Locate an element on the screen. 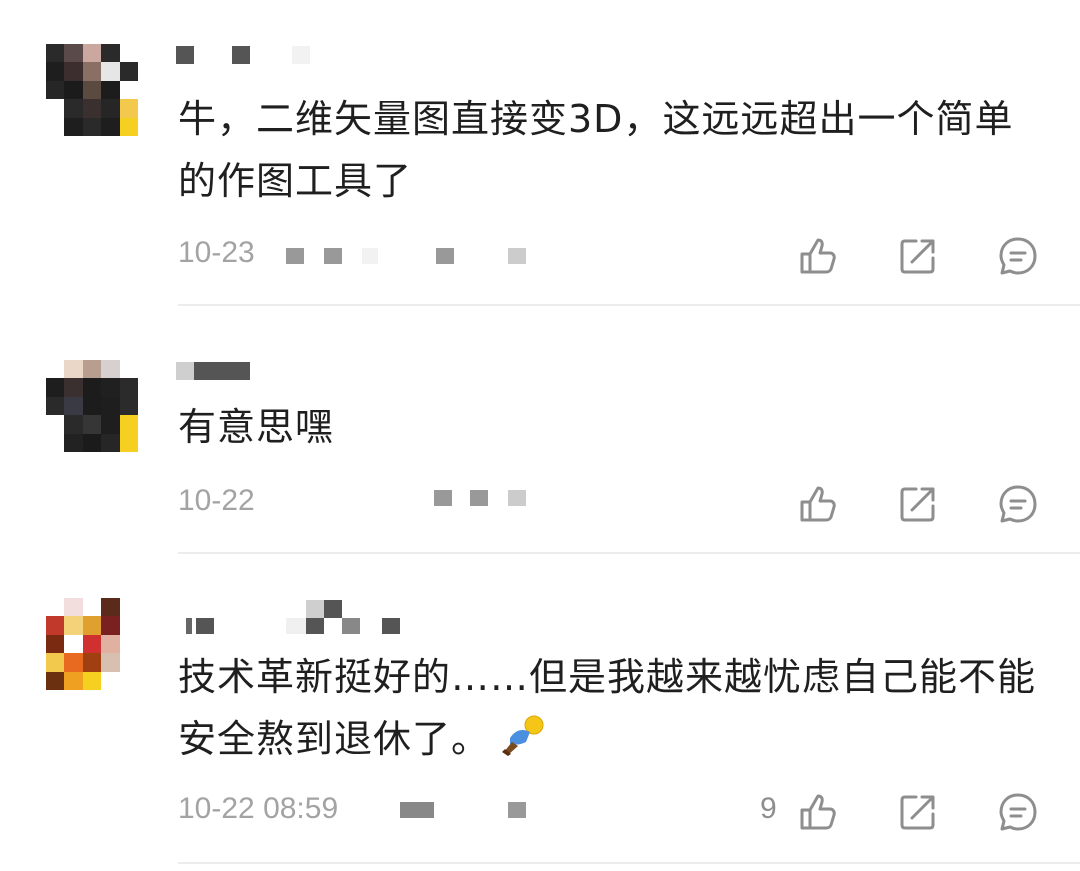  comment-text: 有意思嘿 is located at coordinates (256, 427).